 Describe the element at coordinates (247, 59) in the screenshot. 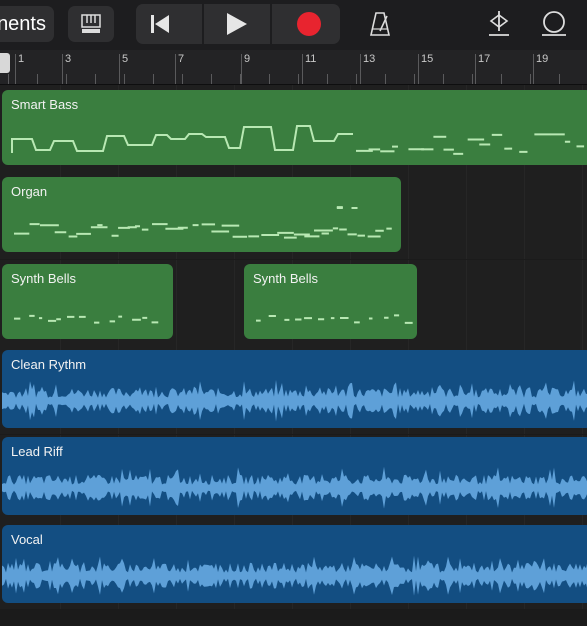

I see `bar-number: 9` at that location.